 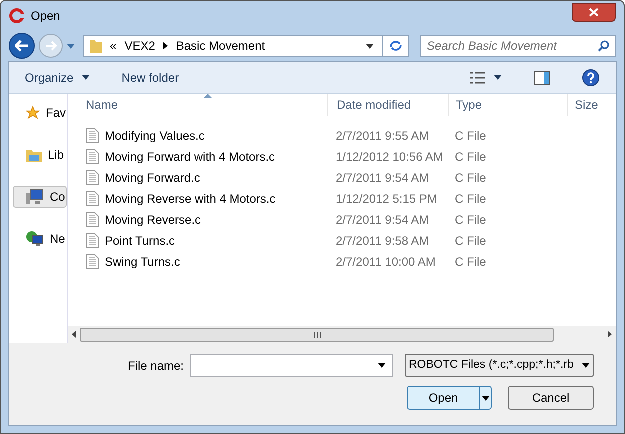 I want to click on file-name-cell: Point Turns.c, so click(x=140, y=241).